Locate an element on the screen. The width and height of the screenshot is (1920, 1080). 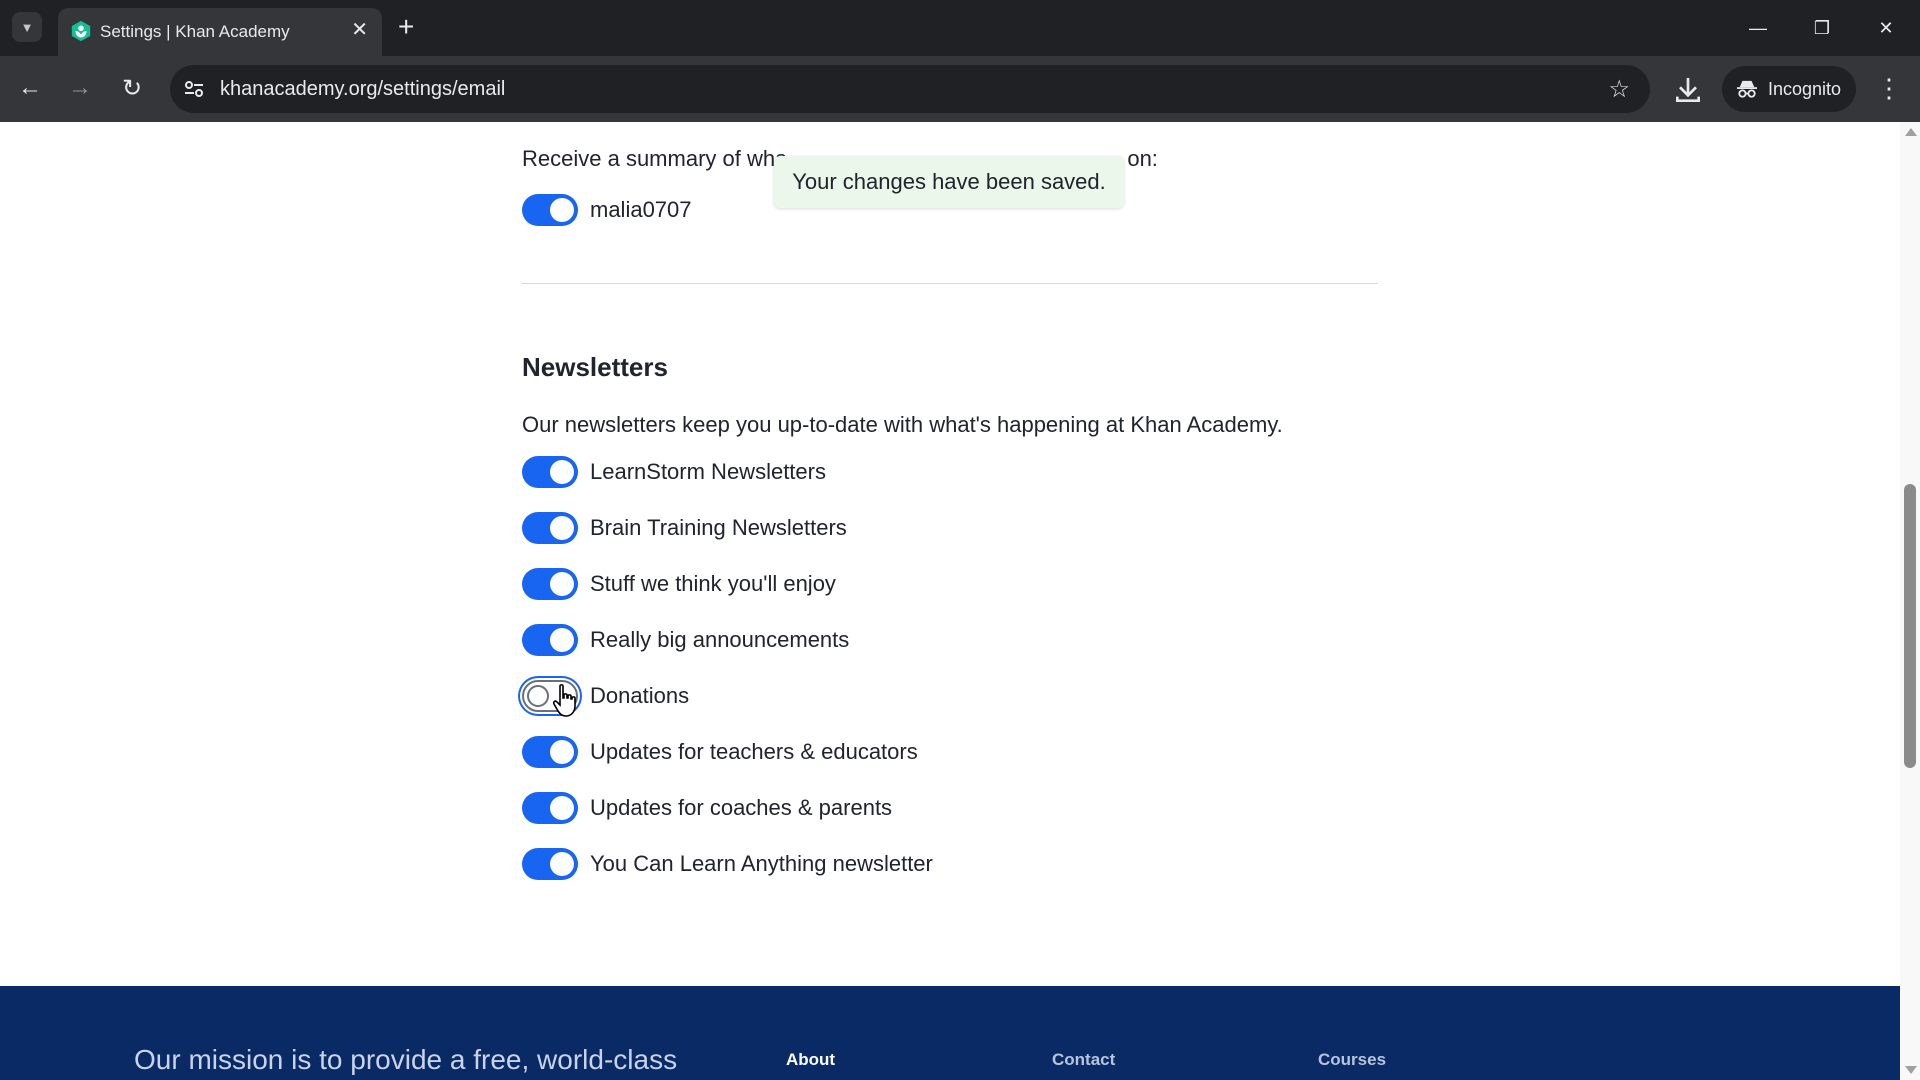
footer-courses-link: Courses is located at coordinates (1352, 1060).